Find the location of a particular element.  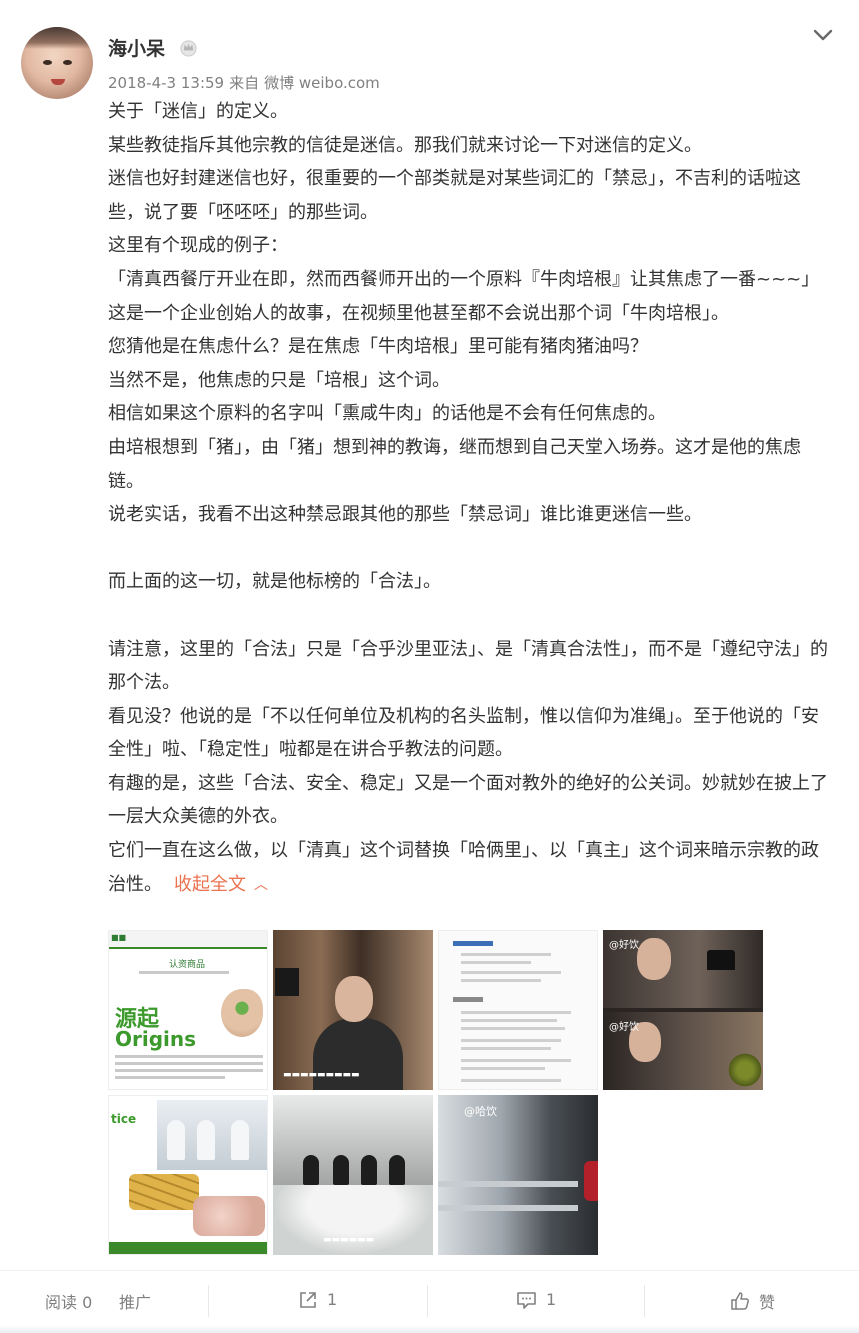

meat-piece is located at coordinates (591, 1181).